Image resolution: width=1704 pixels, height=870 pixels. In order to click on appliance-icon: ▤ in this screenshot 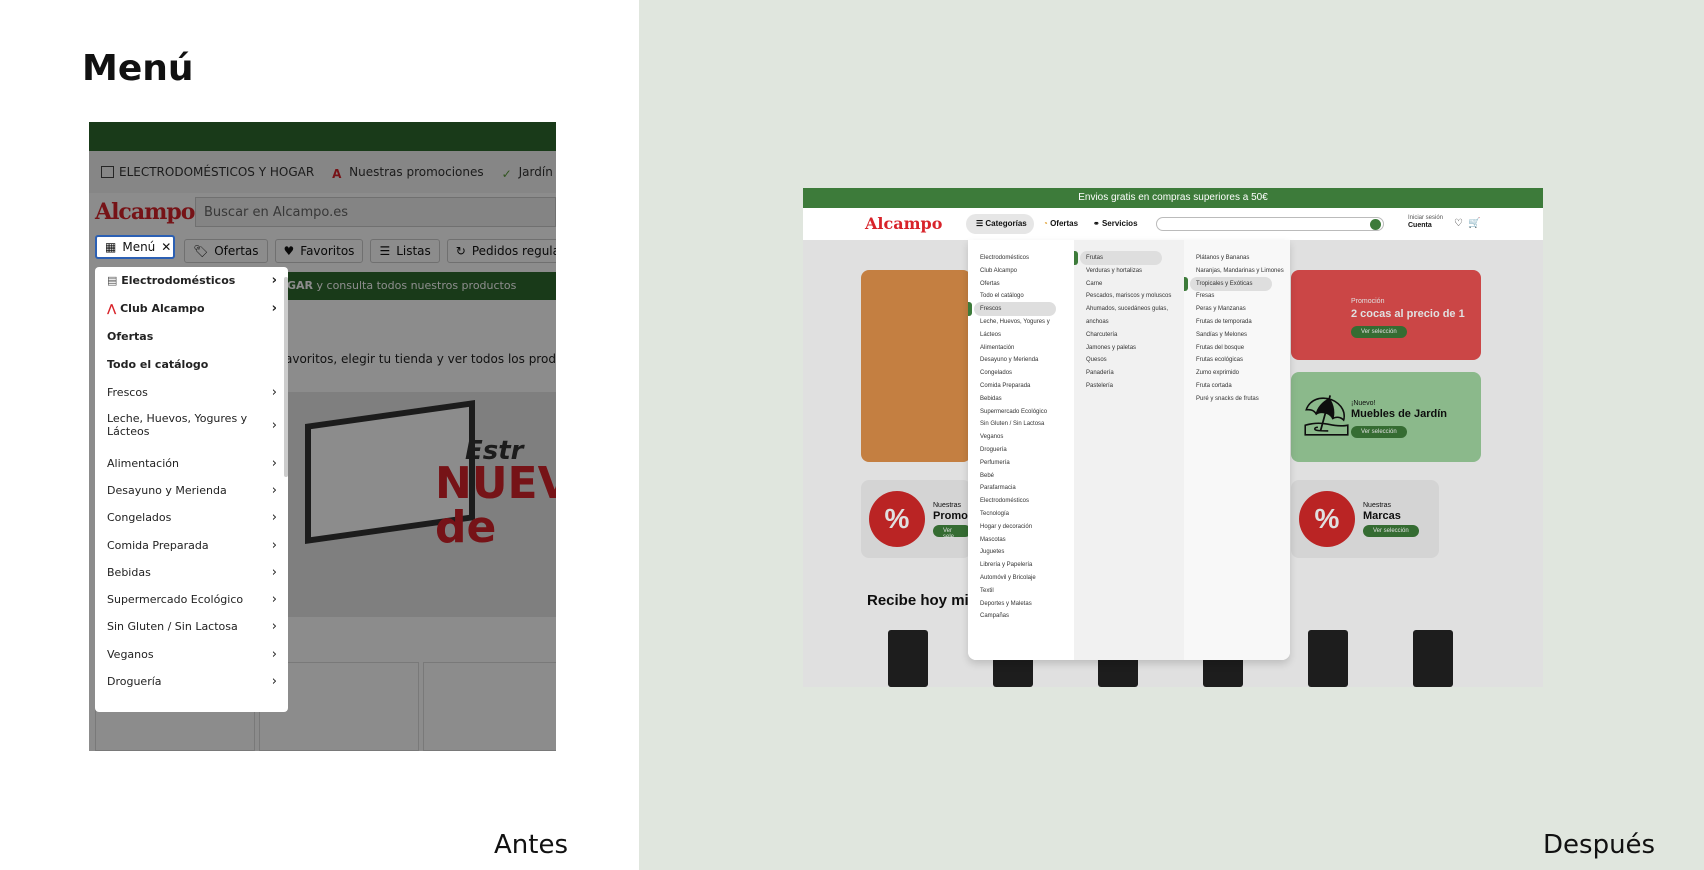, I will do `click(114, 280)`.